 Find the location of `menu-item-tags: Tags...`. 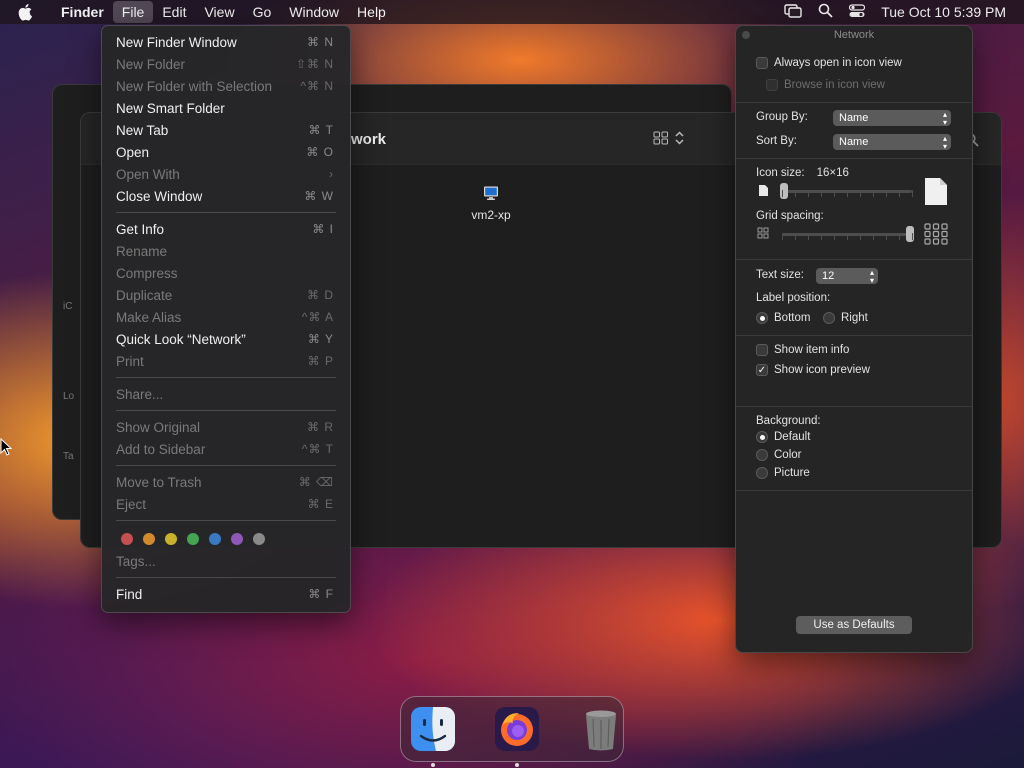

menu-item-tags: Tags... is located at coordinates (226, 561).